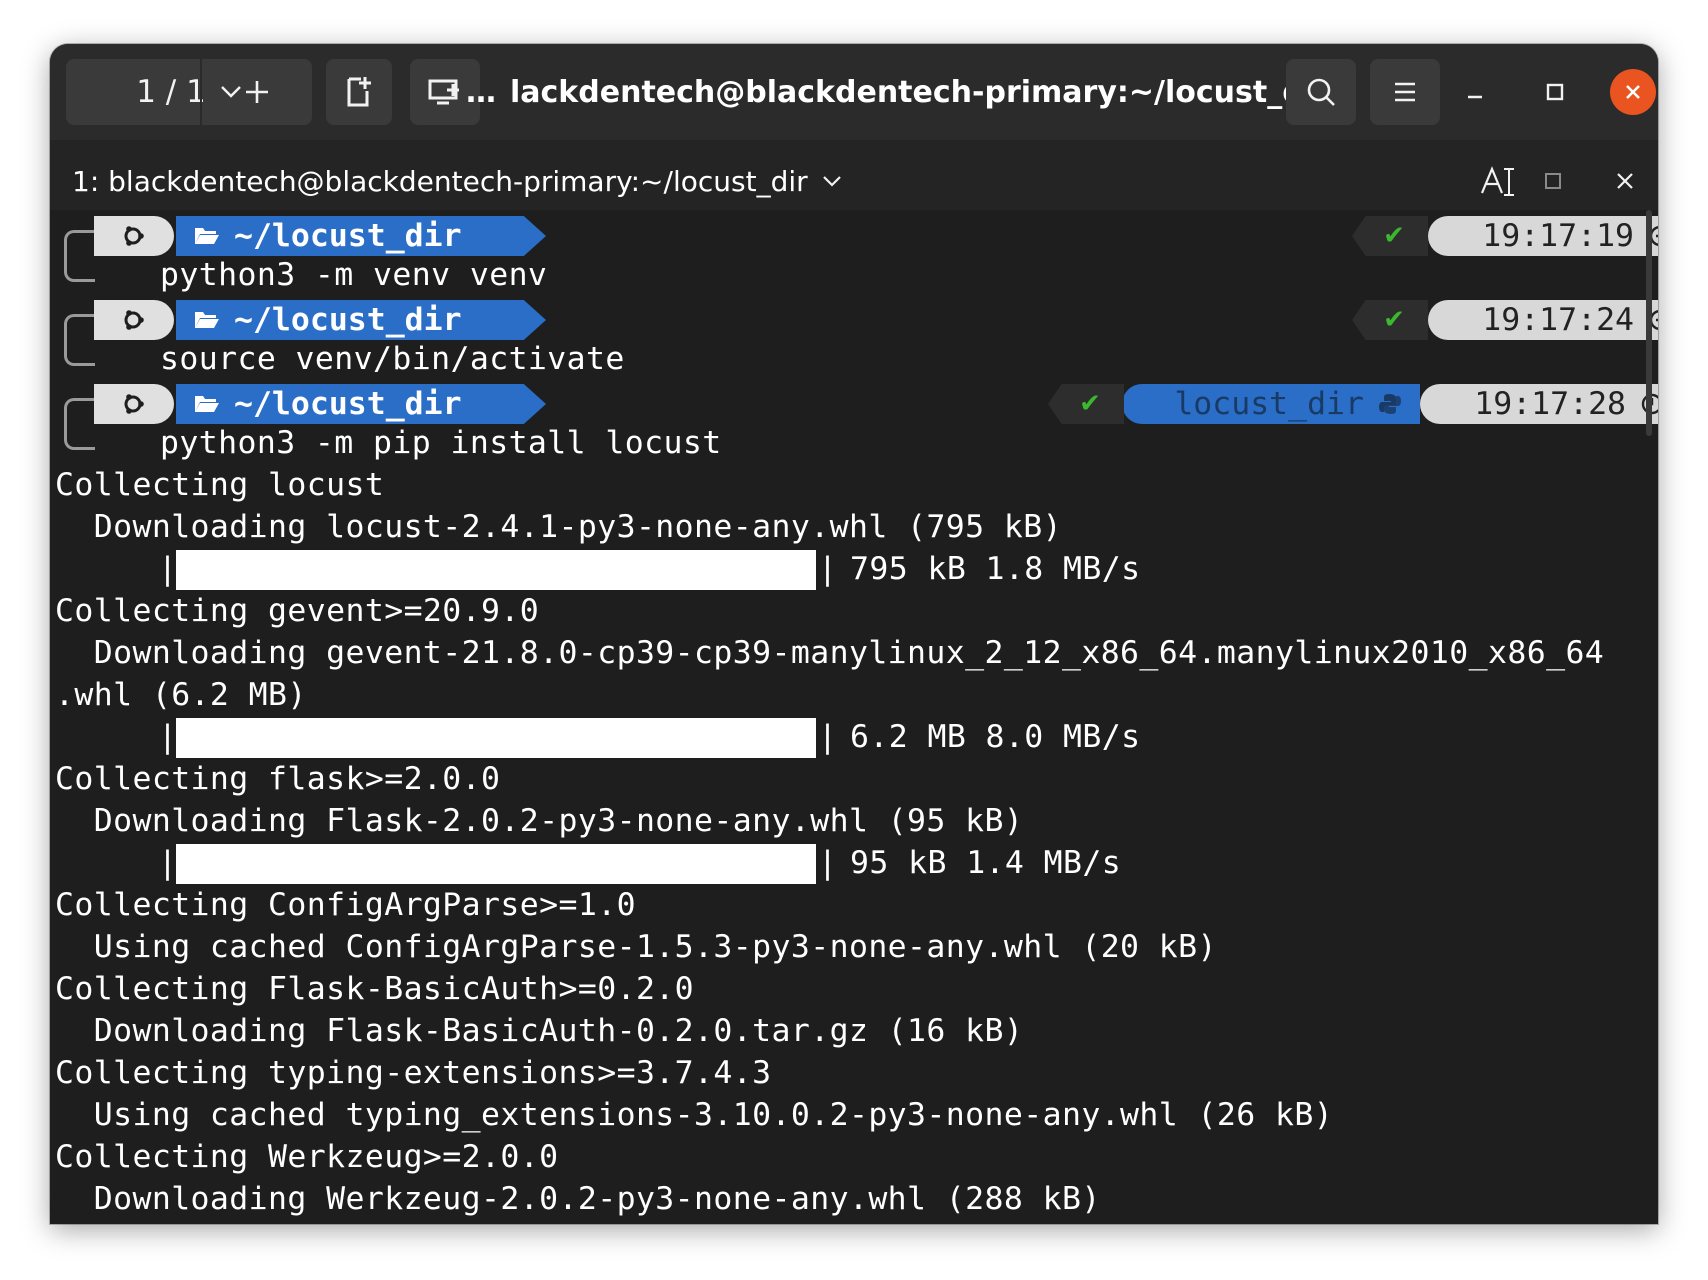 The height and width of the screenshot is (1280, 1708). Describe the element at coordinates (278, 779) in the screenshot. I see `output-line: Collecting flask>=2.0.0` at that location.